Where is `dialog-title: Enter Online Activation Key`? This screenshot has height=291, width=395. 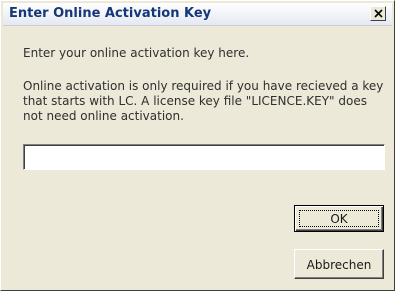 dialog-title: Enter Online Activation Key is located at coordinates (110, 13).